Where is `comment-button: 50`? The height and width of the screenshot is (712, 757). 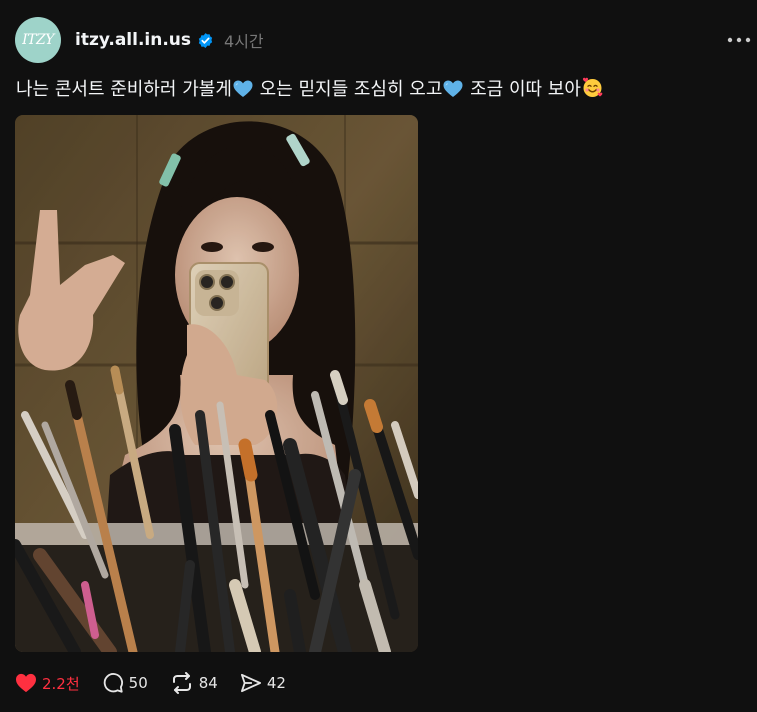 comment-button: 50 is located at coordinates (125, 683).